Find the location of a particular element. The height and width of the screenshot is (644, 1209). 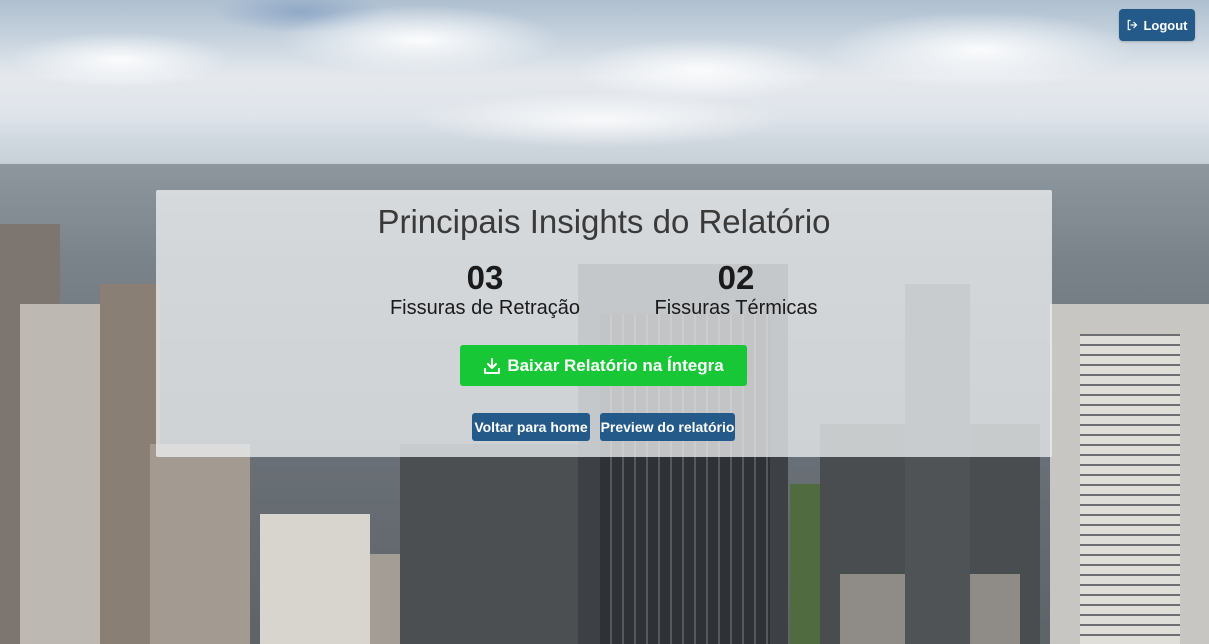

page-title: Principais Insights do Relatório is located at coordinates (604, 221).